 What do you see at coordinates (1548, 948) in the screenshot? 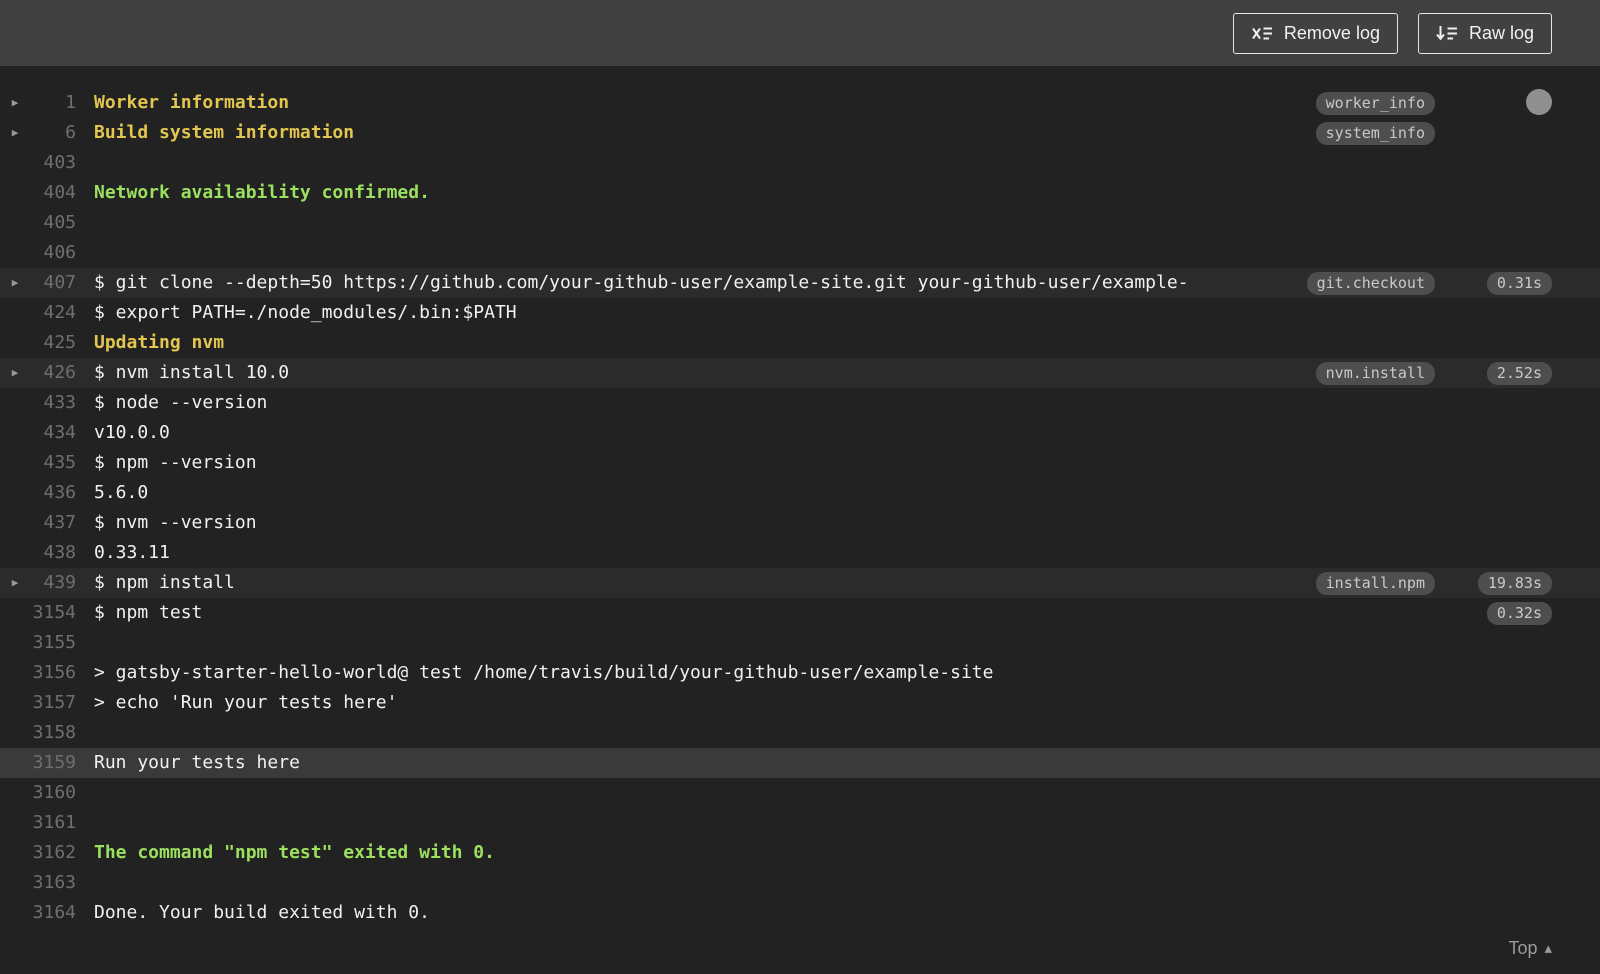
I see `top-arrow-icon: ▴` at bounding box center [1548, 948].